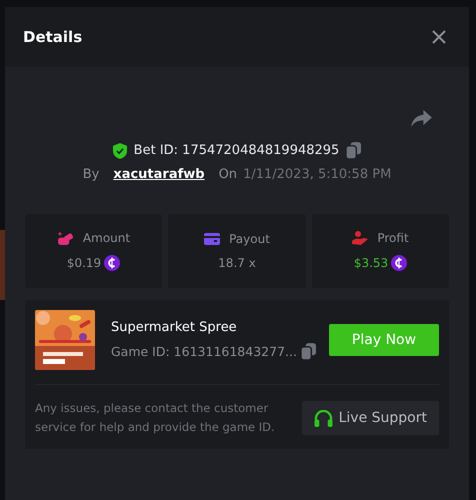  What do you see at coordinates (323, 418) in the screenshot?
I see `headset-icon` at bounding box center [323, 418].